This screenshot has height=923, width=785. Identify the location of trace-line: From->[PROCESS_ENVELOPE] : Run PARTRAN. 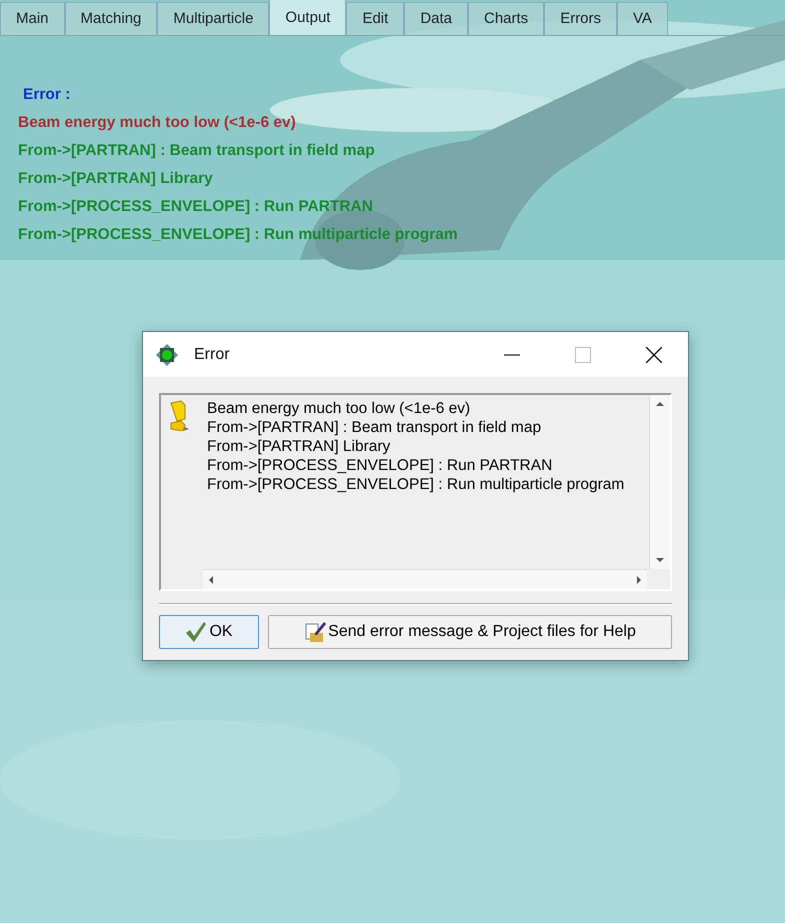
(195, 207).